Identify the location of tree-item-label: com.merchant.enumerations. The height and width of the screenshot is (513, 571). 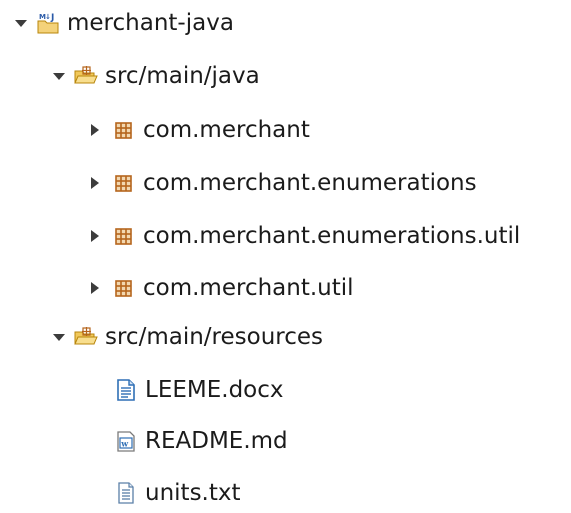
(310, 183).